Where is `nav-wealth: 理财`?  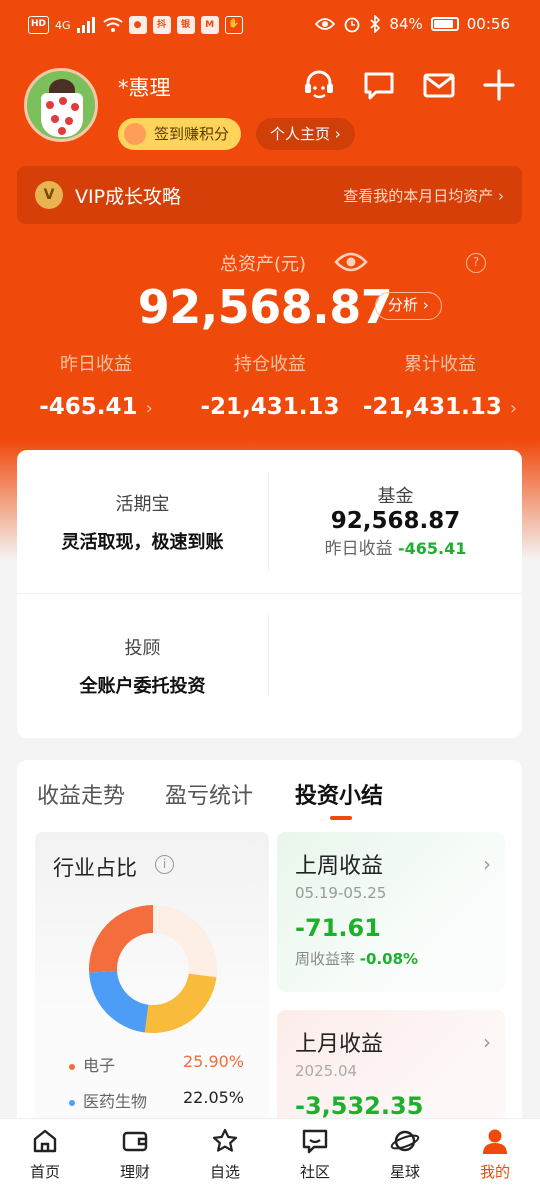
nav-wealth: 理财 is located at coordinates (135, 1154).